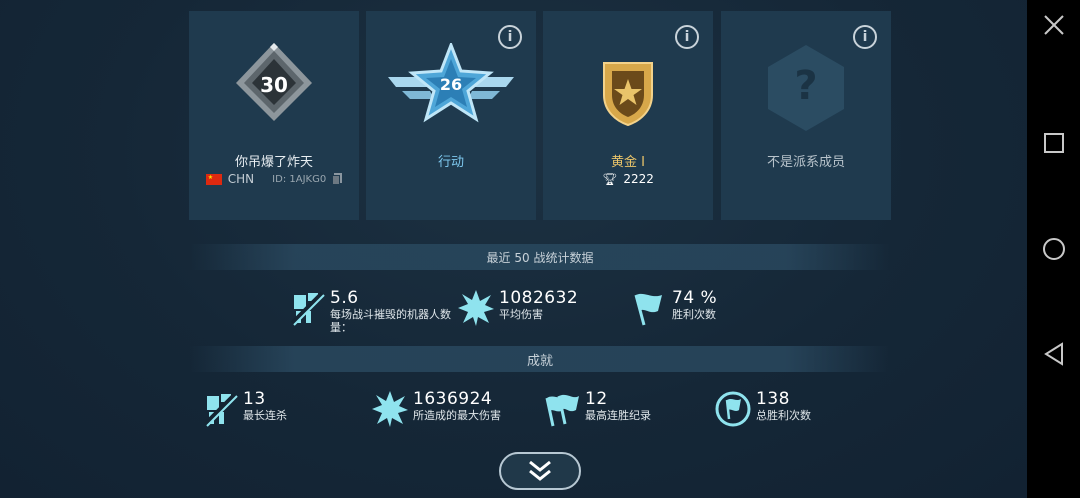 This screenshot has width=1080, height=498. Describe the element at coordinates (273, 162) in the screenshot. I see `player-name: 你吊爆了炸天` at that location.